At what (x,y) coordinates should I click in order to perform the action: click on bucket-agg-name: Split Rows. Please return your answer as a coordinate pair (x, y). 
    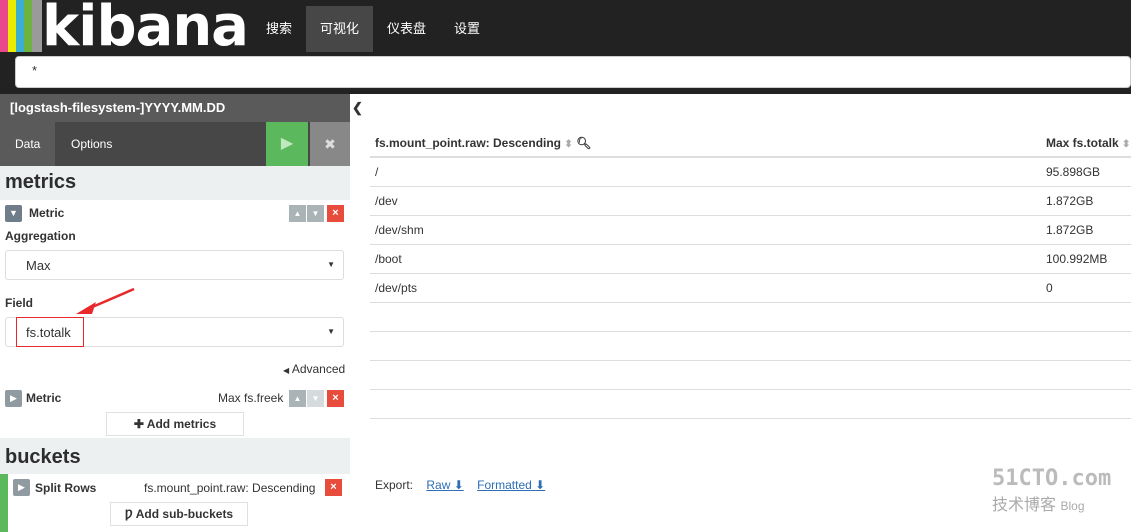
    Looking at the image, I should click on (66, 488).